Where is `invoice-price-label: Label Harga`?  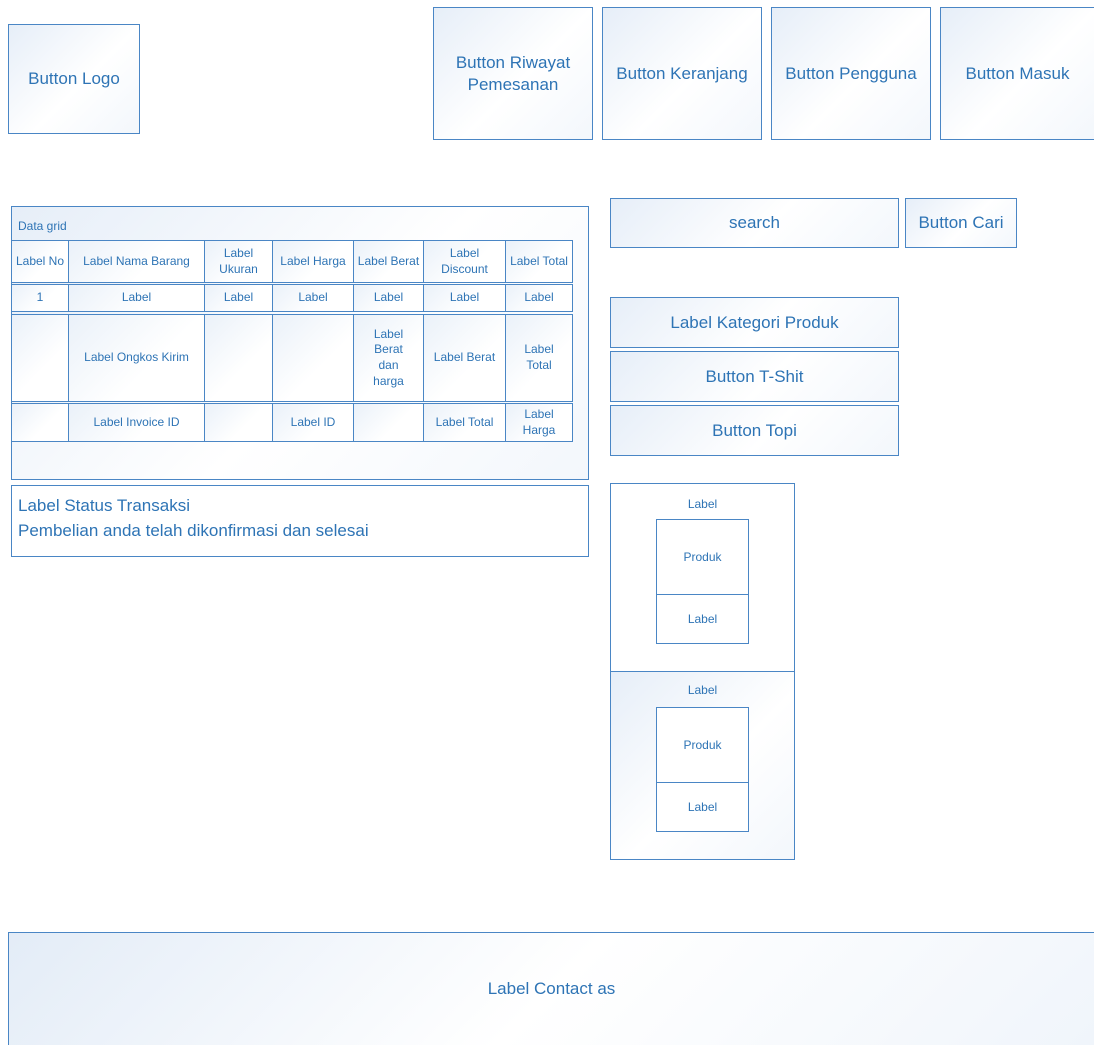
invoice-price-label: Label Harga is located at coordinates (539, 422).